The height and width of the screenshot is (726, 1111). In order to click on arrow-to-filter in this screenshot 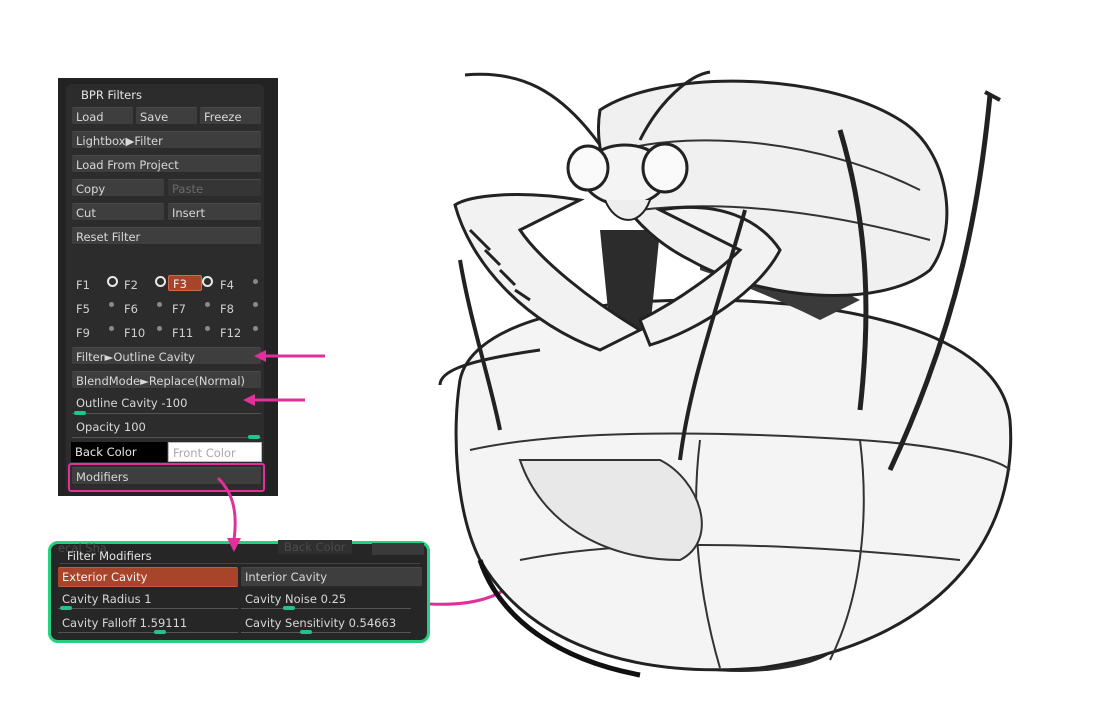, I will do `click(289, 356)`.